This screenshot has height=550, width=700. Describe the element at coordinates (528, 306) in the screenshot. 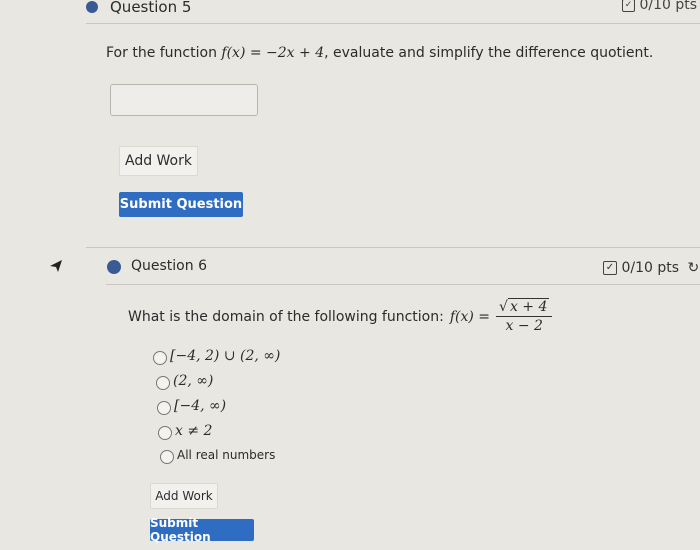

I see `fraction-numerator: x + 4` at that location.